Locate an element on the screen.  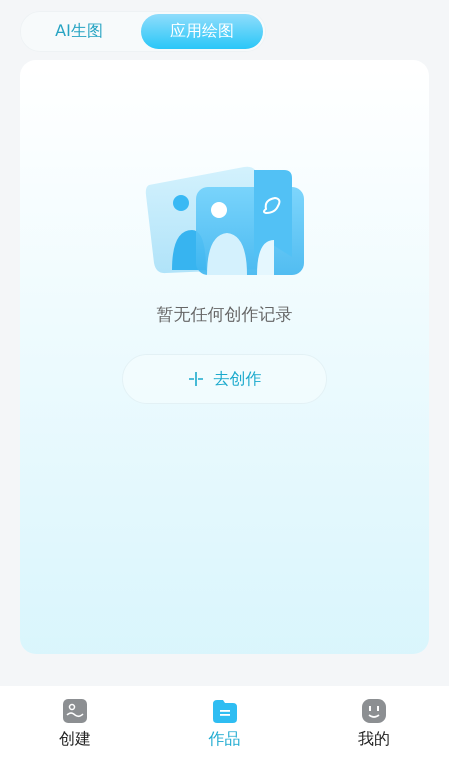
tab: 应用绘图 is located at coordinates (202, 31).